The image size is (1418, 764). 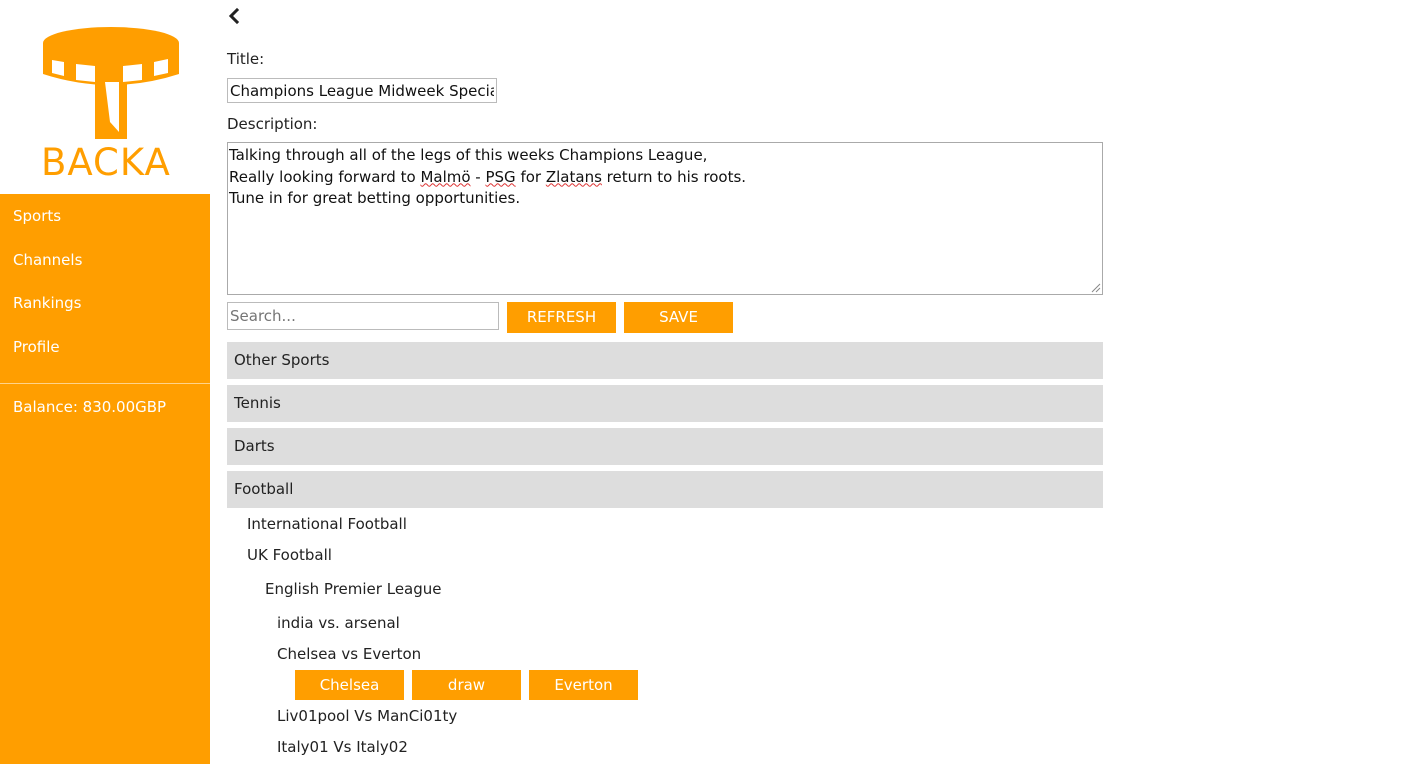 I want to click on sidebar-item-sports: Sports, so click(x=37, y=216).